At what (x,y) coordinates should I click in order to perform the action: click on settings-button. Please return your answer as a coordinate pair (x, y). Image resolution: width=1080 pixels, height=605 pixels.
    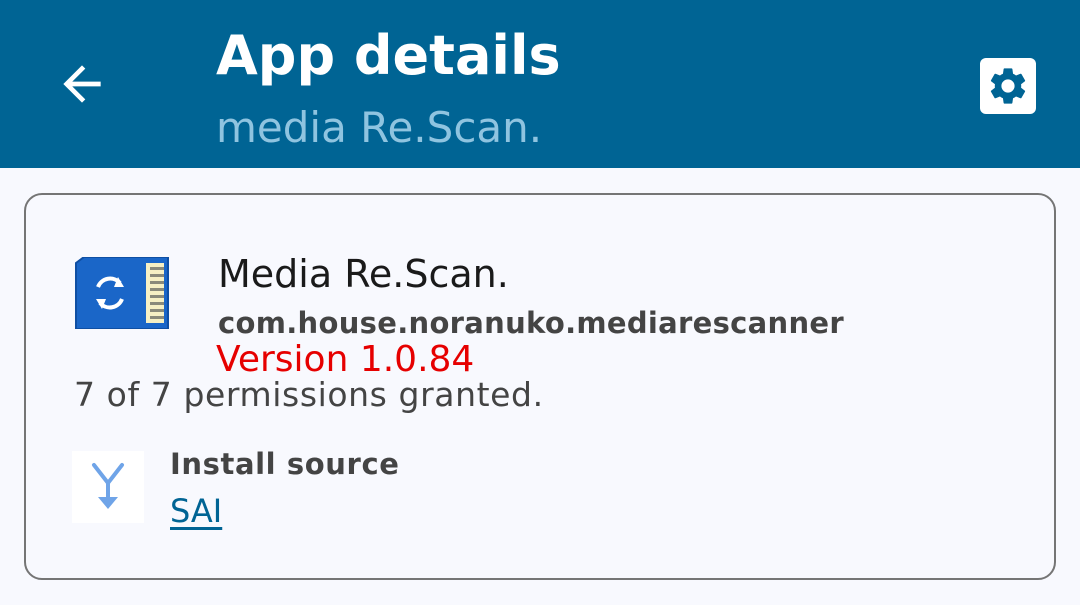
    Looking at the image, I should click on (1008, 86).